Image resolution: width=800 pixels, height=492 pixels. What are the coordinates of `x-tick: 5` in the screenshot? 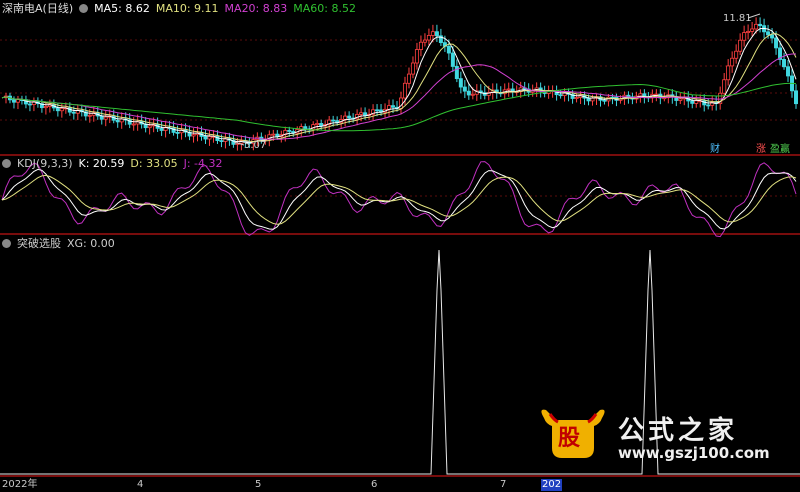 It's located at (258, 484).